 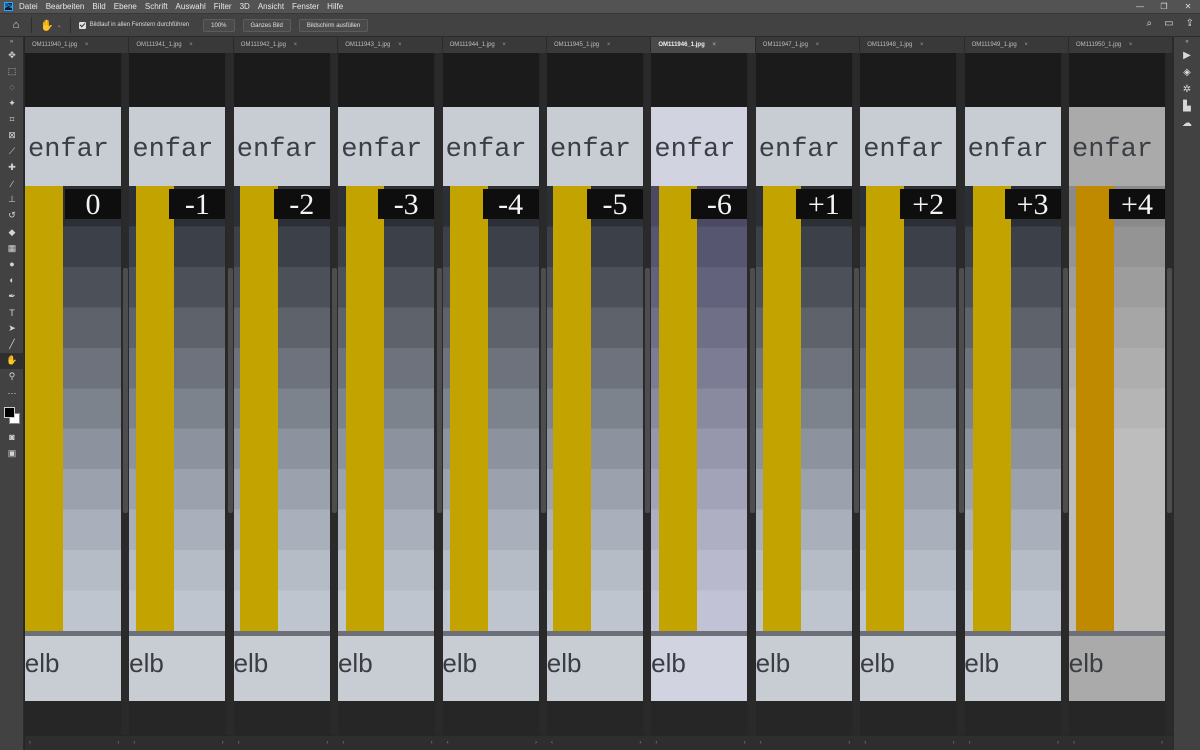 I want to click on frame-icon: ⊠, so click(x=12, y=135).